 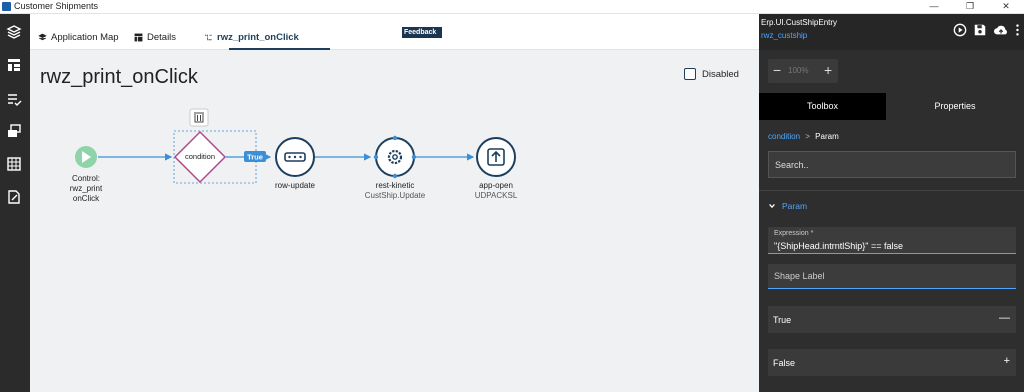 What do you see at coordinates (955, 106) in the screenshot?
I see `tab-properties: Properties` at bounding box center [955, 106].